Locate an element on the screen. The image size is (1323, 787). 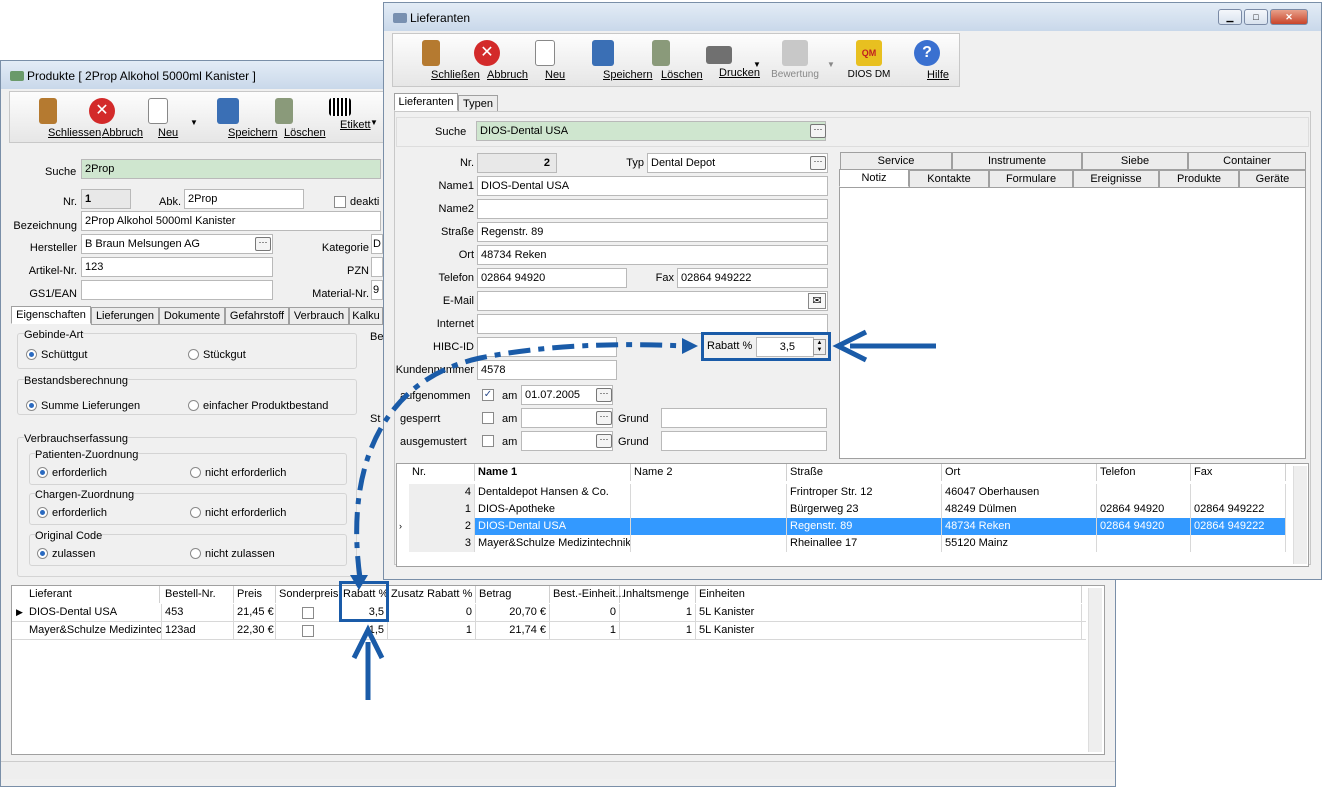
dashed-connector-arrow is located at coordinates (520, 460).